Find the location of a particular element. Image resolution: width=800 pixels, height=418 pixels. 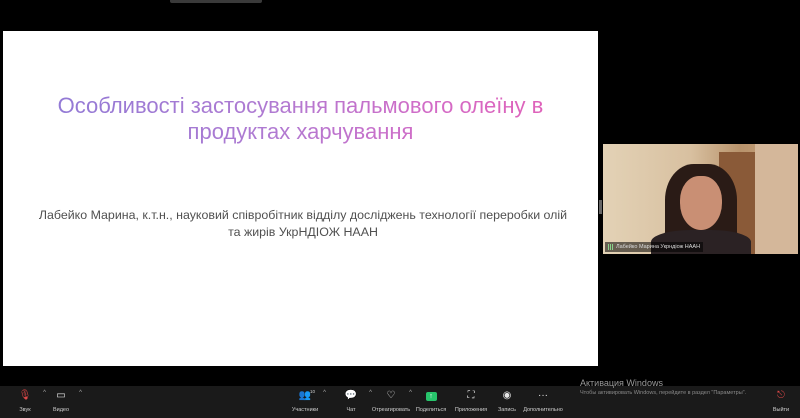

participant-video: Лабейко Марина Укрндіож НААН is located at coordinates (700, 199).